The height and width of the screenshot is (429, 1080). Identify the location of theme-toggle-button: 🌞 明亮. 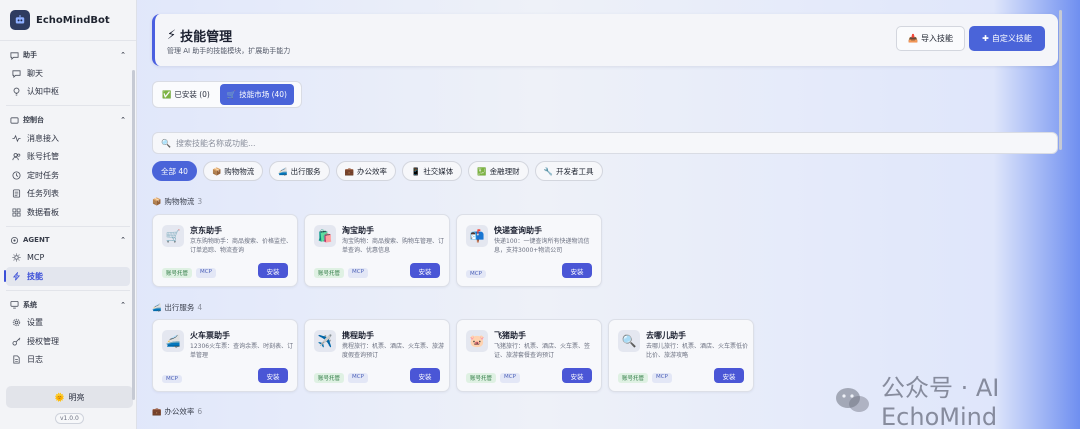
(69, 397).